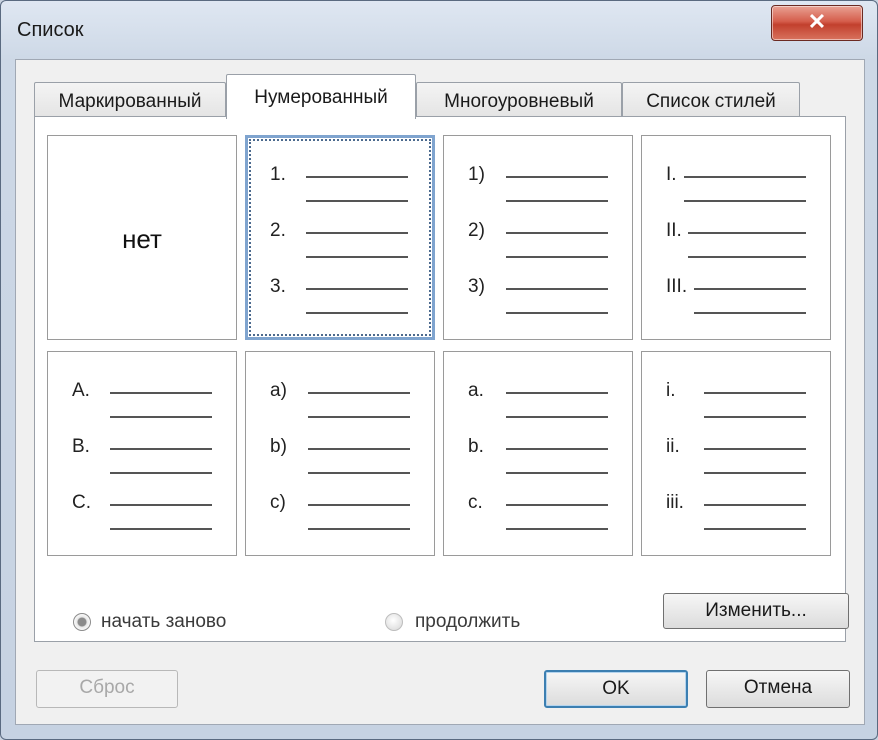  Describe the element at coordinates (50, 30) in the screenshot. I see `dialog-title: Список` at that location.